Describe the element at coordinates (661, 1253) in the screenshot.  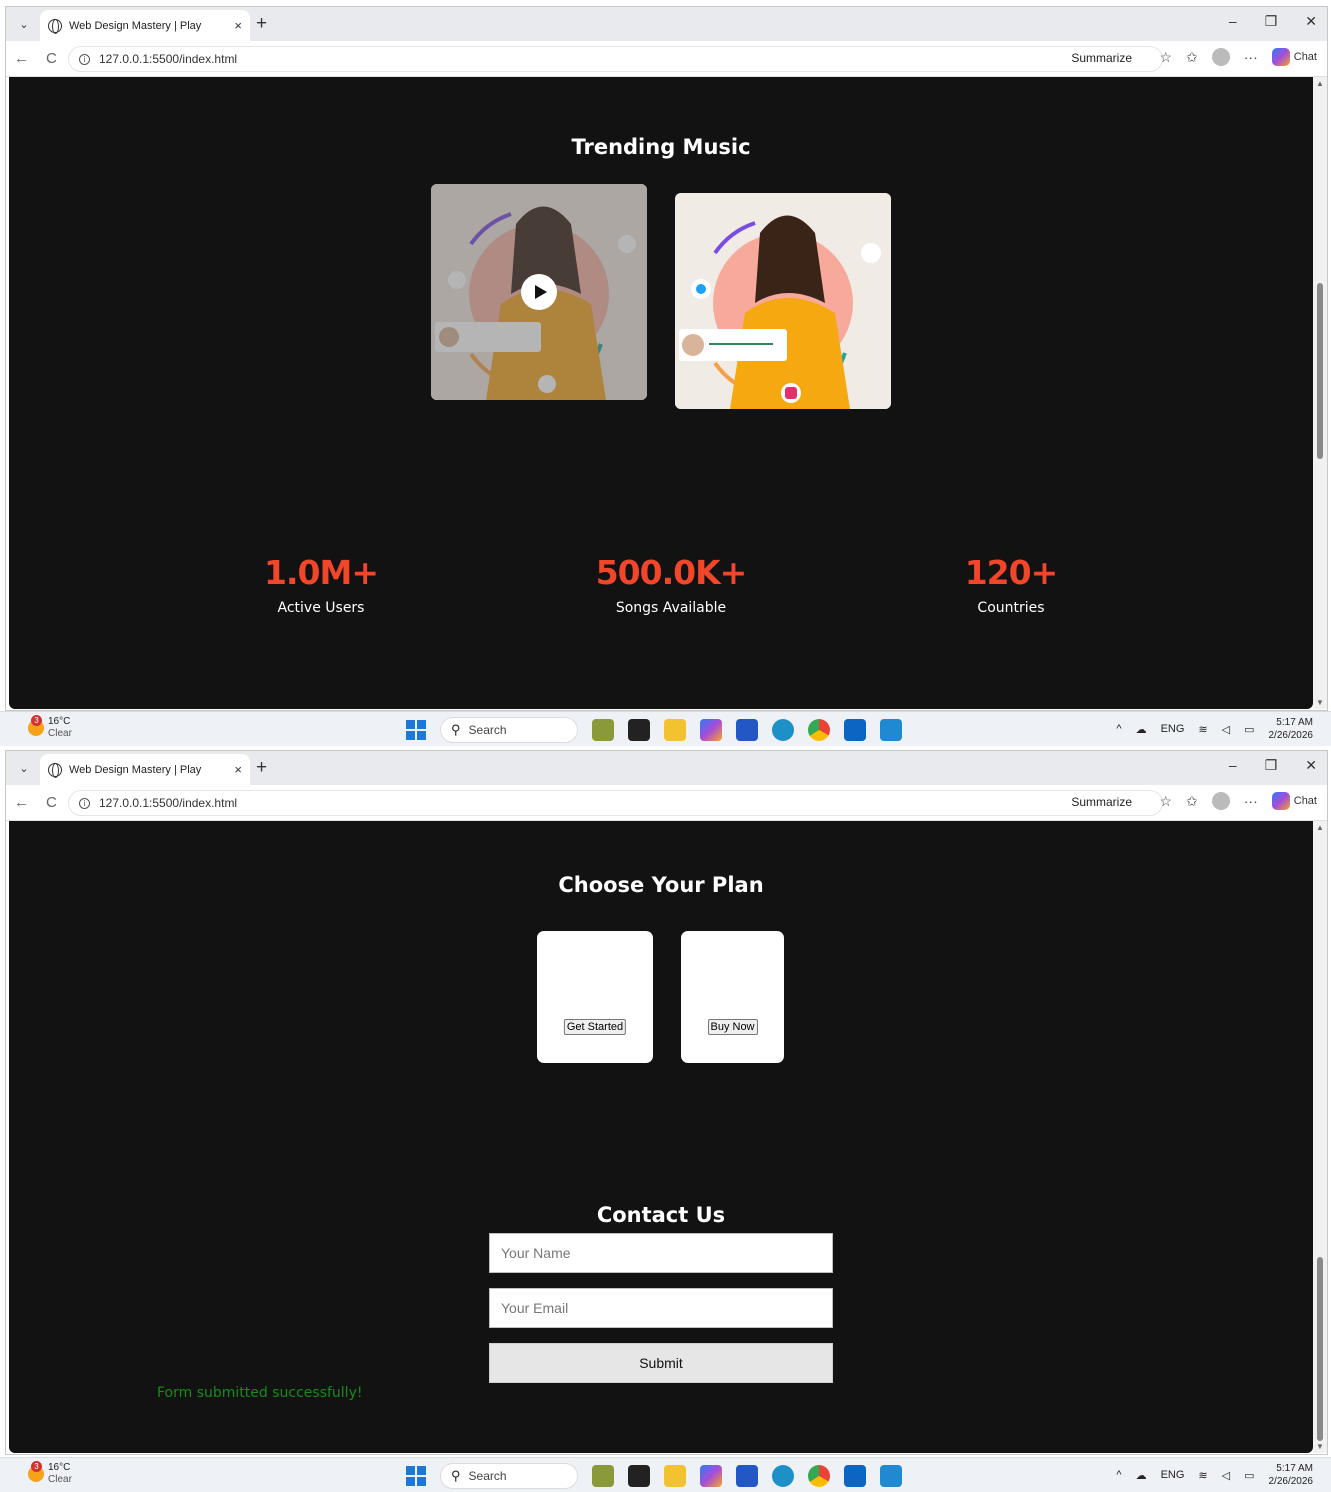
I see `name-input` at that location.